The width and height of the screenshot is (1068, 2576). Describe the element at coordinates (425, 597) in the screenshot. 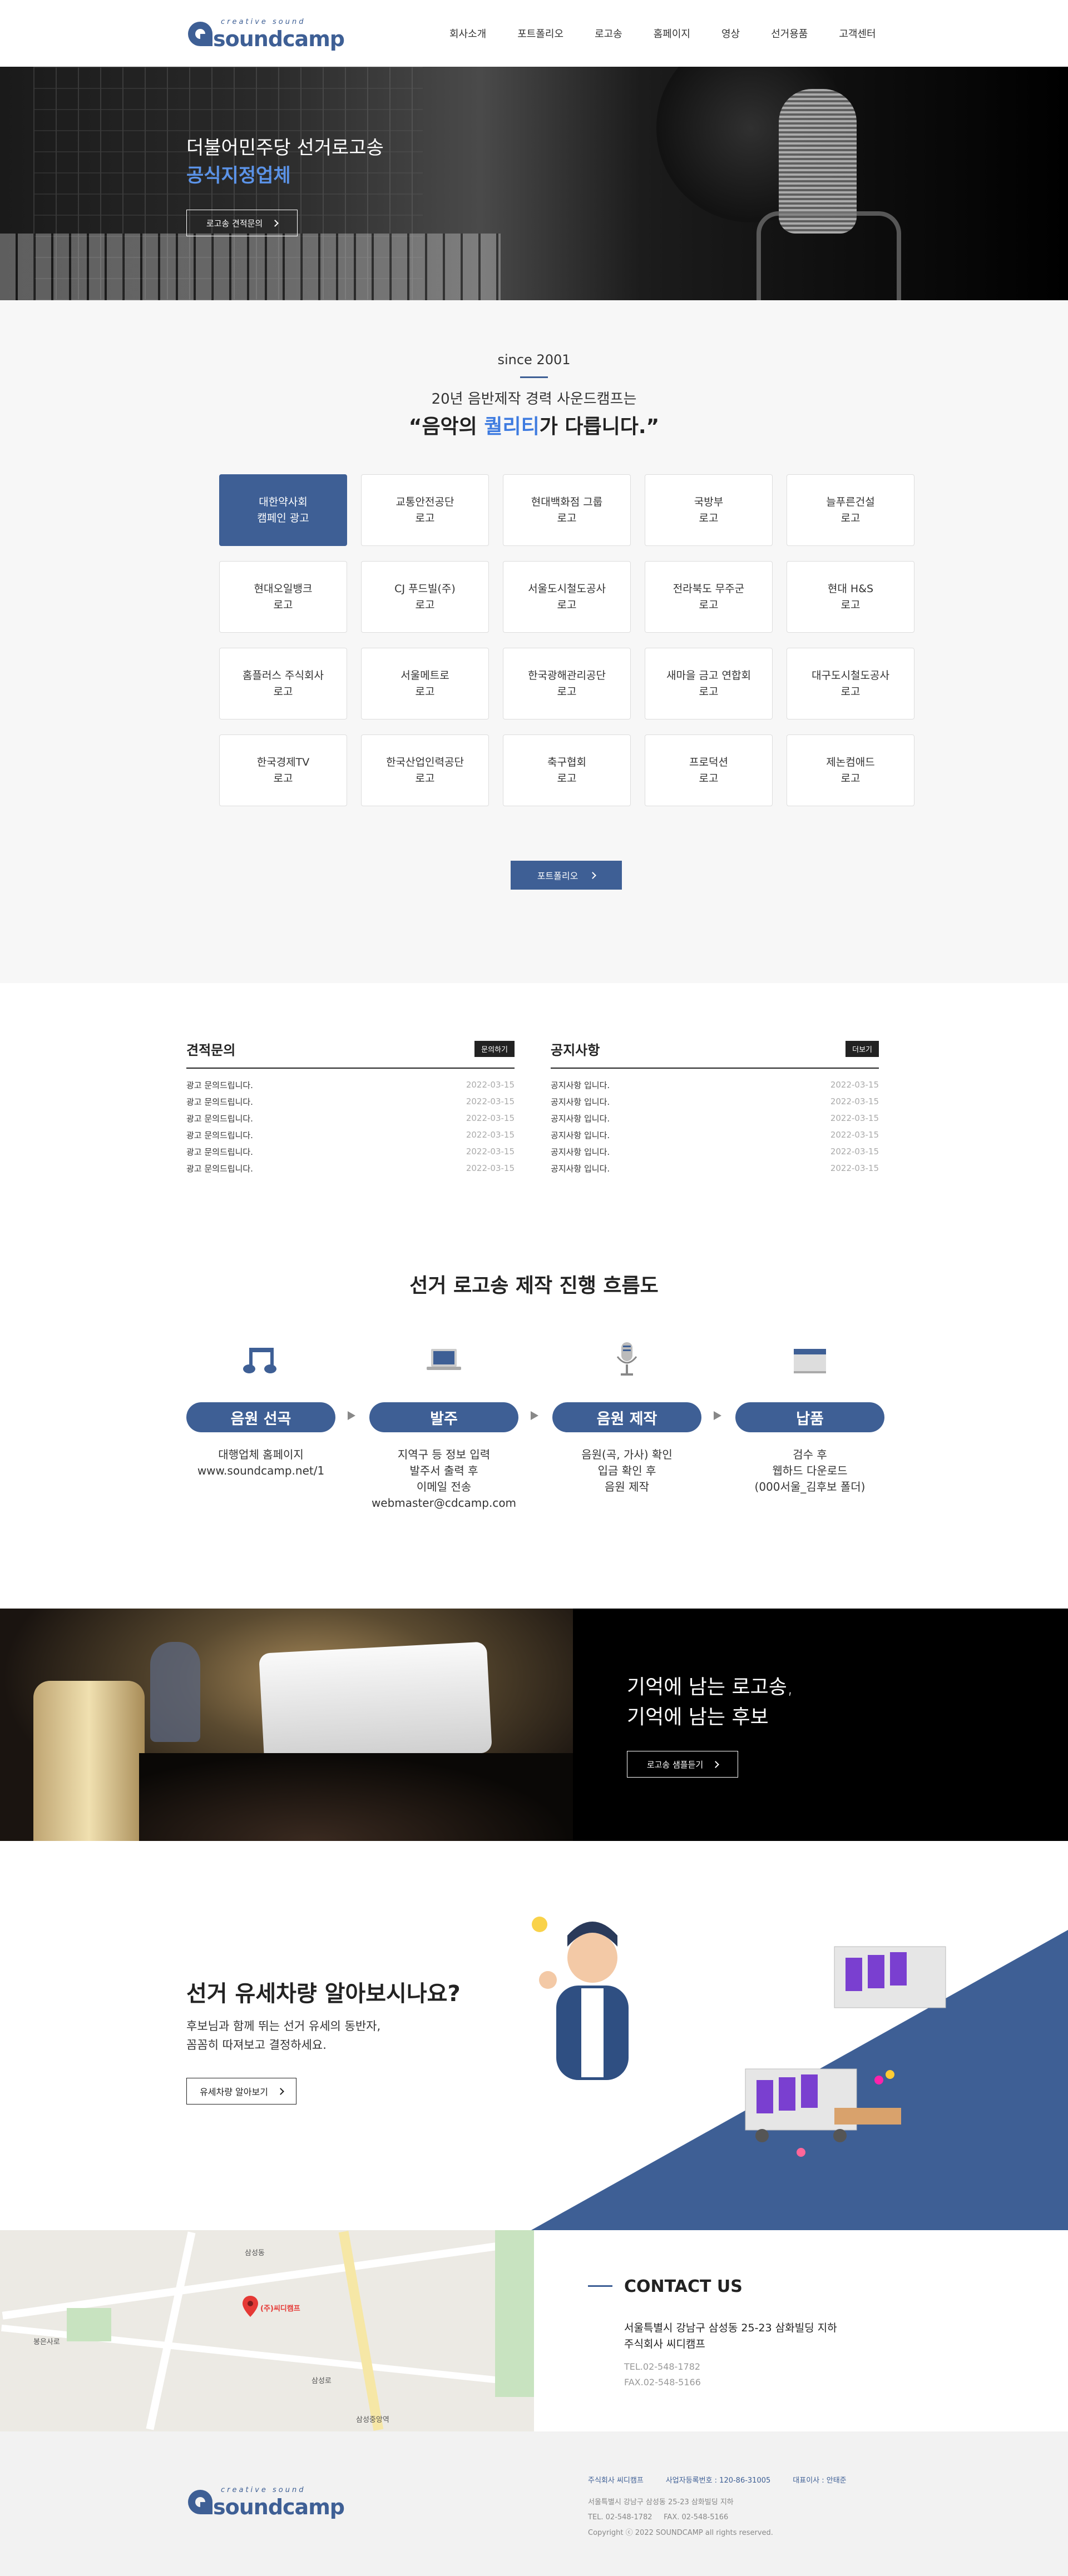

I see `client-logo-card: CJ 푸드빌(주) 로고` at that location.